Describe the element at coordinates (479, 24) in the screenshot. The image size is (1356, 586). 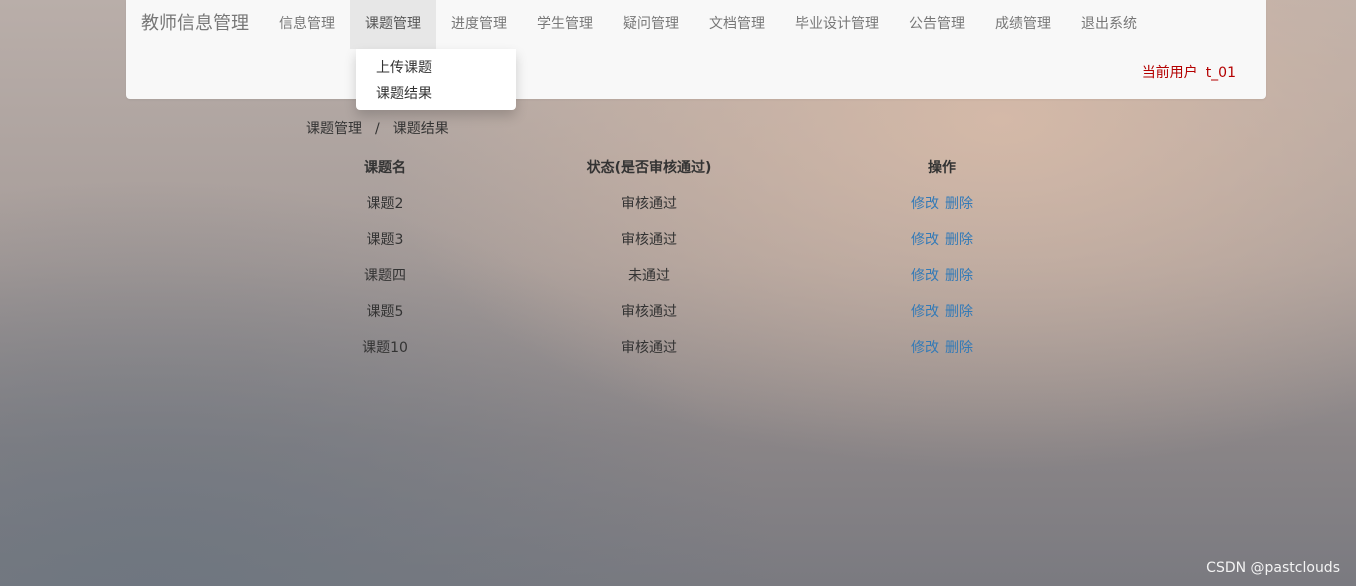
I see `nav-item-progress-management: 进度管理` at that location.